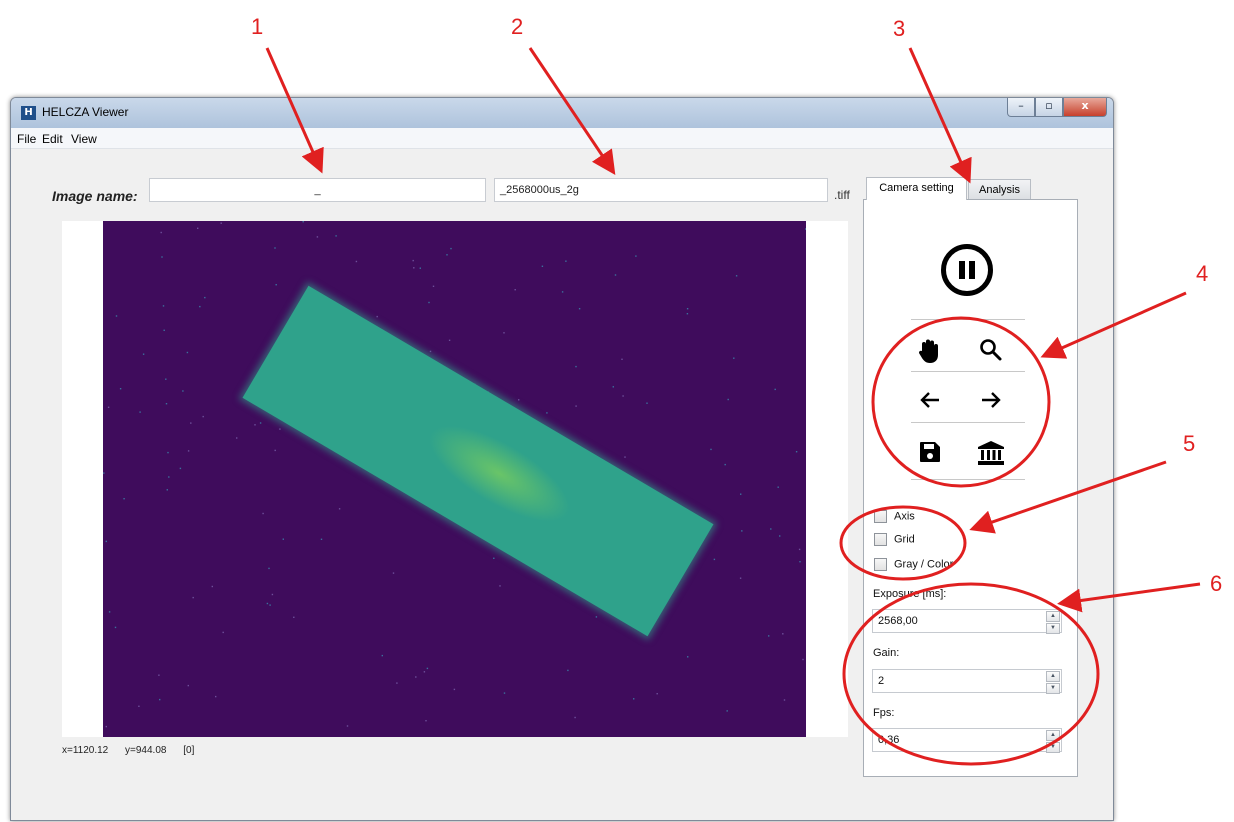 The width and height of the screenshot is (1234, 822). What do you see at coordinates (517, 26) in the screenshot?
I see `annotation-label-2: 2` at bounding box center [517, 26].